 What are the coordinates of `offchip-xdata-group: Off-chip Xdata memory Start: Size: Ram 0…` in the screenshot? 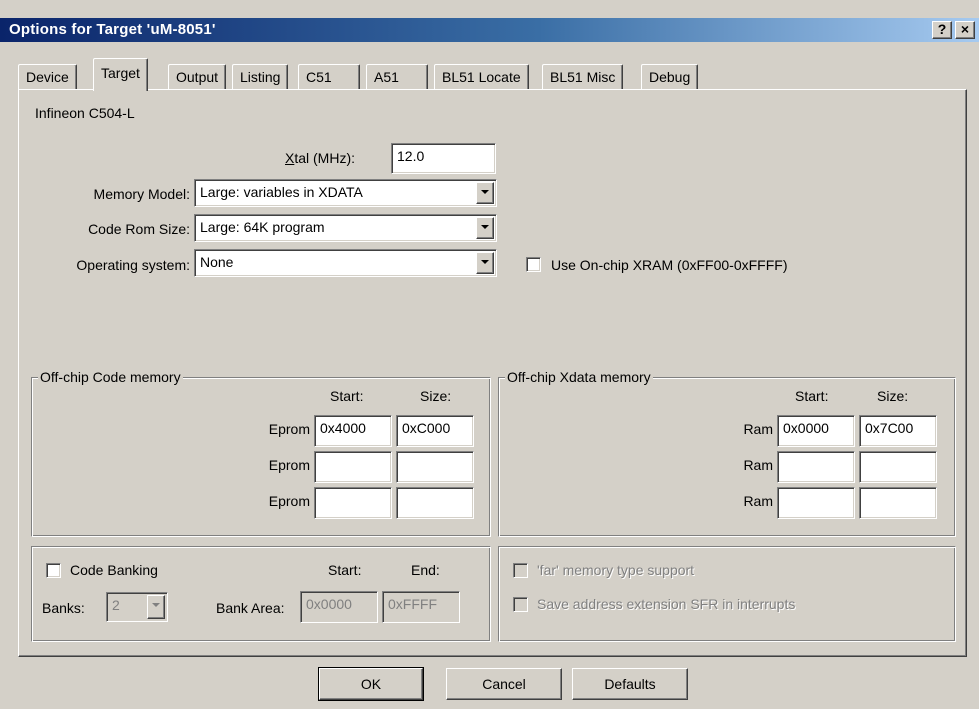 It's located at (727, 453).